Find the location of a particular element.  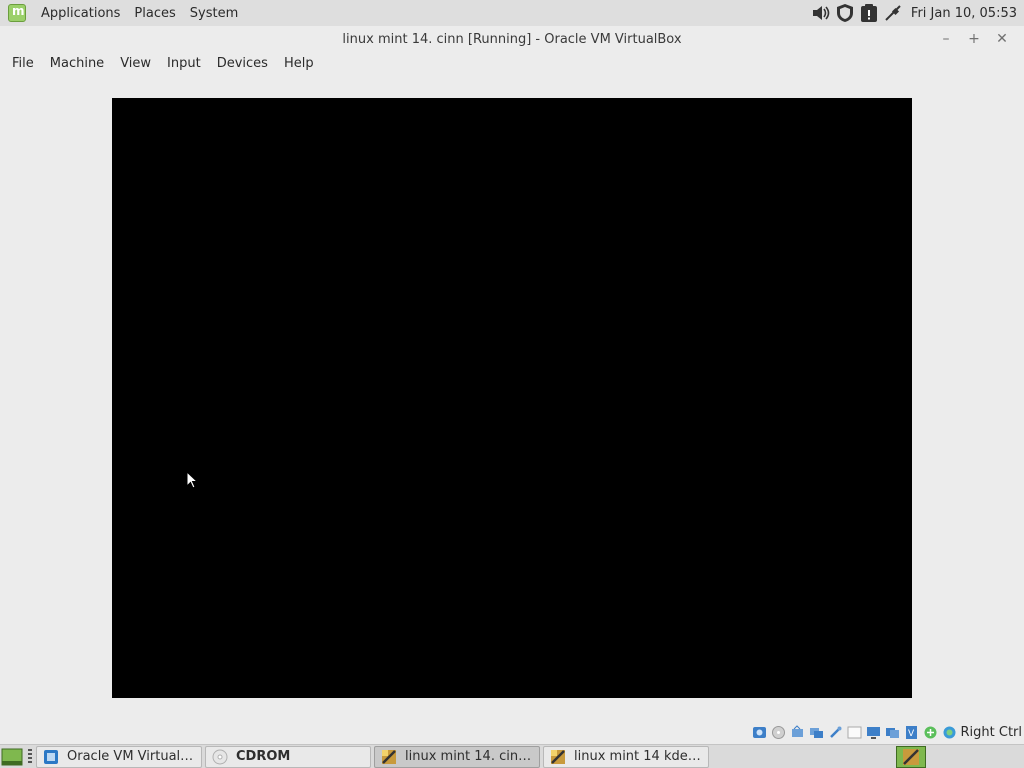

usb-icon is located at coordinates (835, 732).